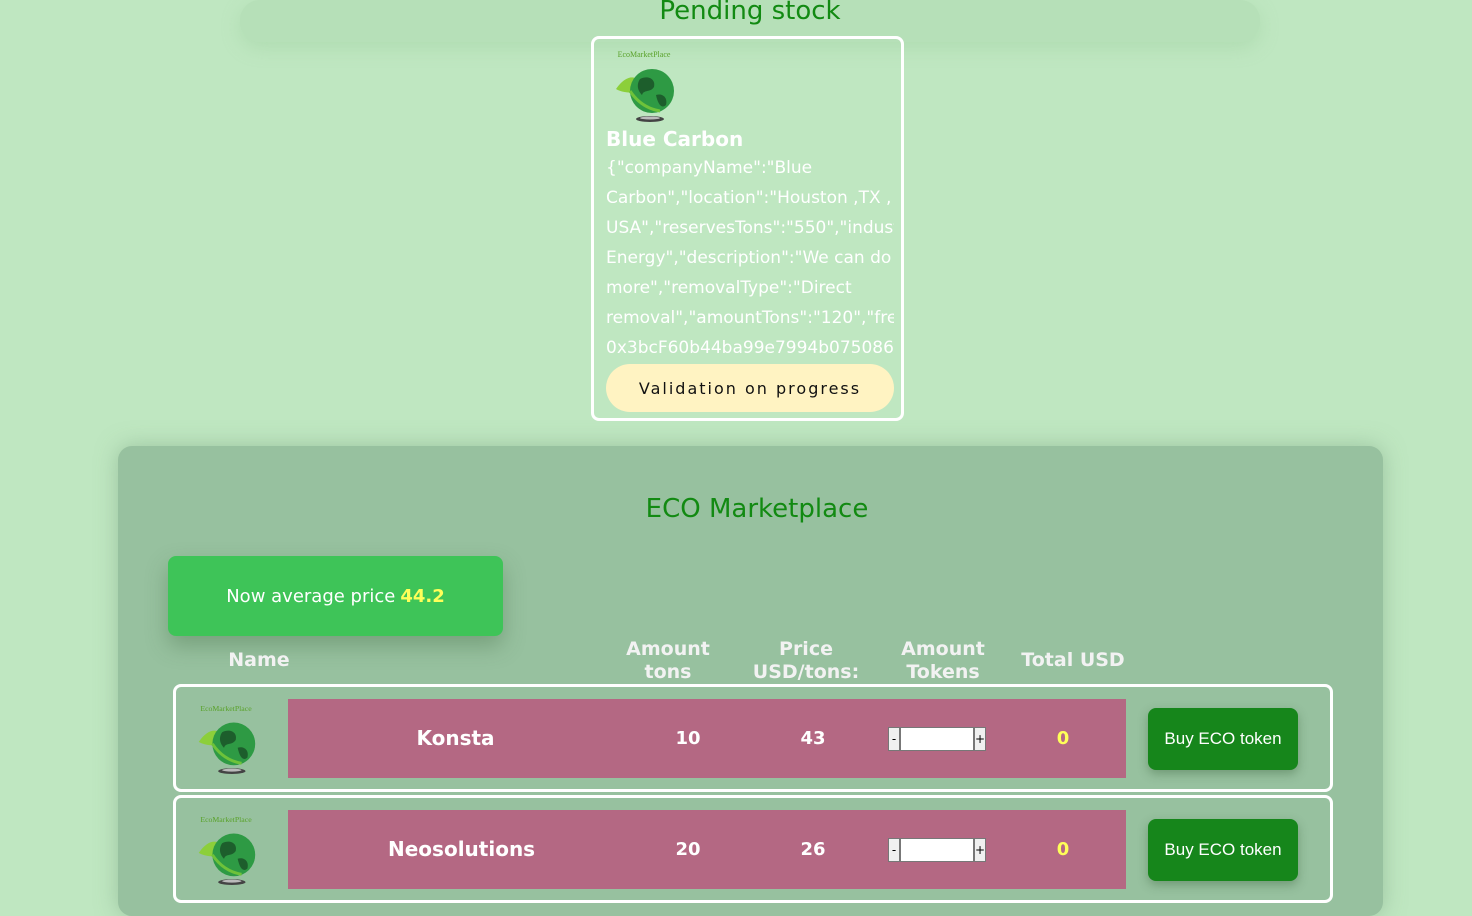  I want to click on row-amount-tons: 20, so click(688, 849).